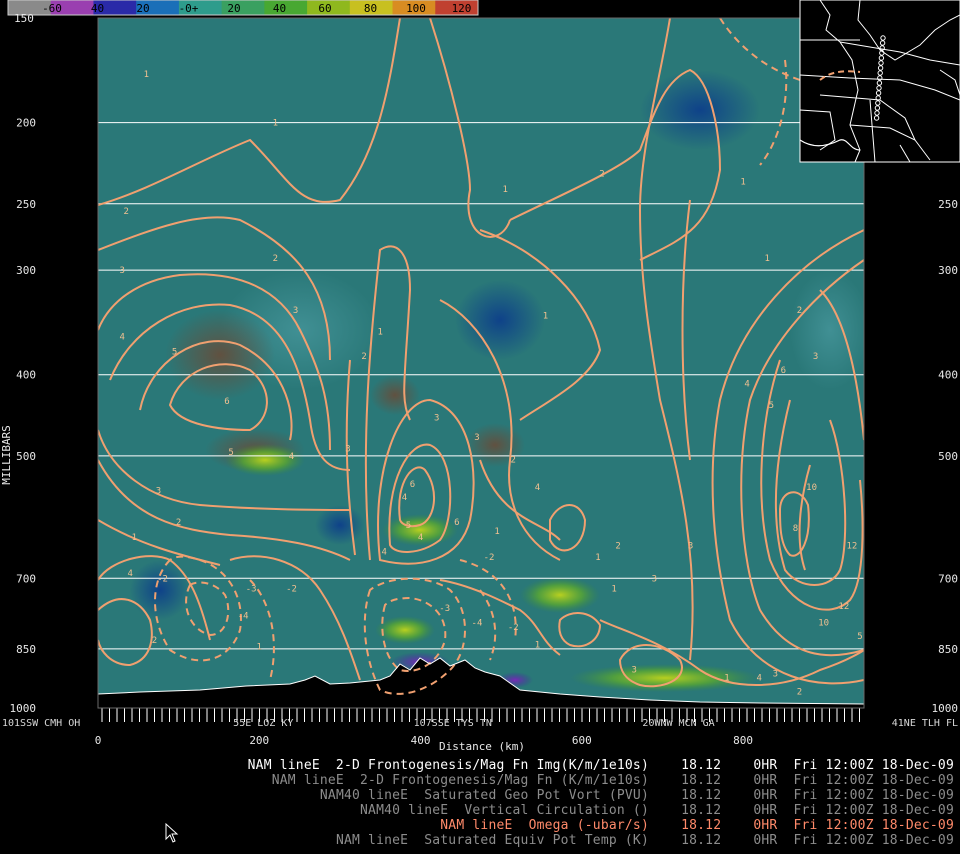  Describe the element at coordinates (424, 740) in the screenshot. I see `x-axis: 0 200 400 600 800` at that location.